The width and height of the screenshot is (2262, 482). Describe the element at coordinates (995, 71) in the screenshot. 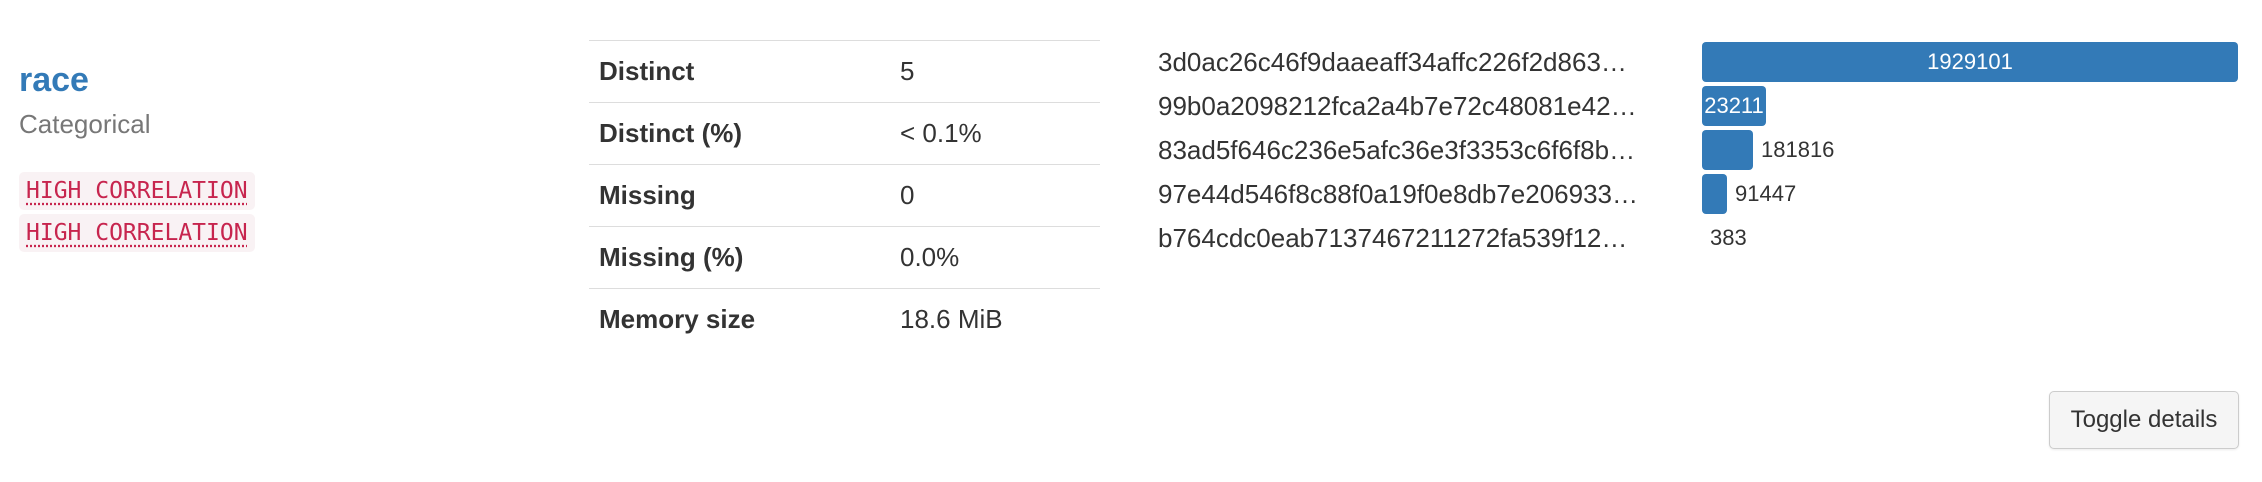

I see `stat-value: 5` at that location.